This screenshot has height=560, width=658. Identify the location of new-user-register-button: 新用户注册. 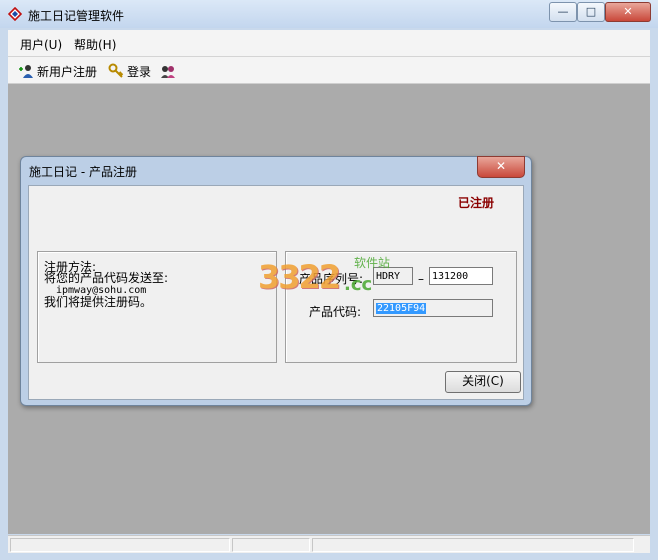
(57, 71).